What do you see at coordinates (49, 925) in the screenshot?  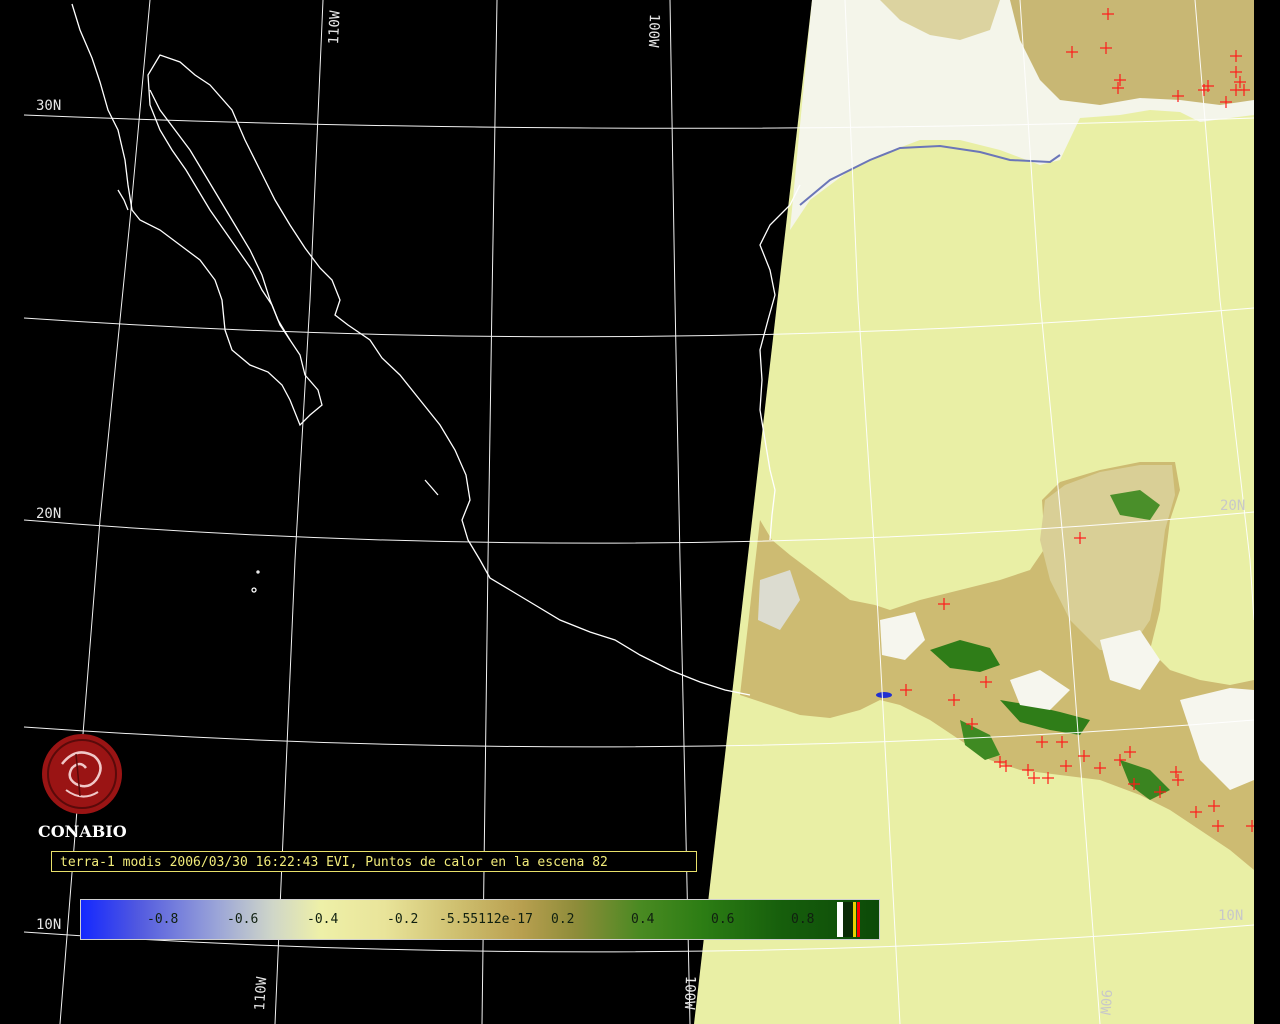 I see `lat-label-10n: 10N` at bounding box center [49, 925].